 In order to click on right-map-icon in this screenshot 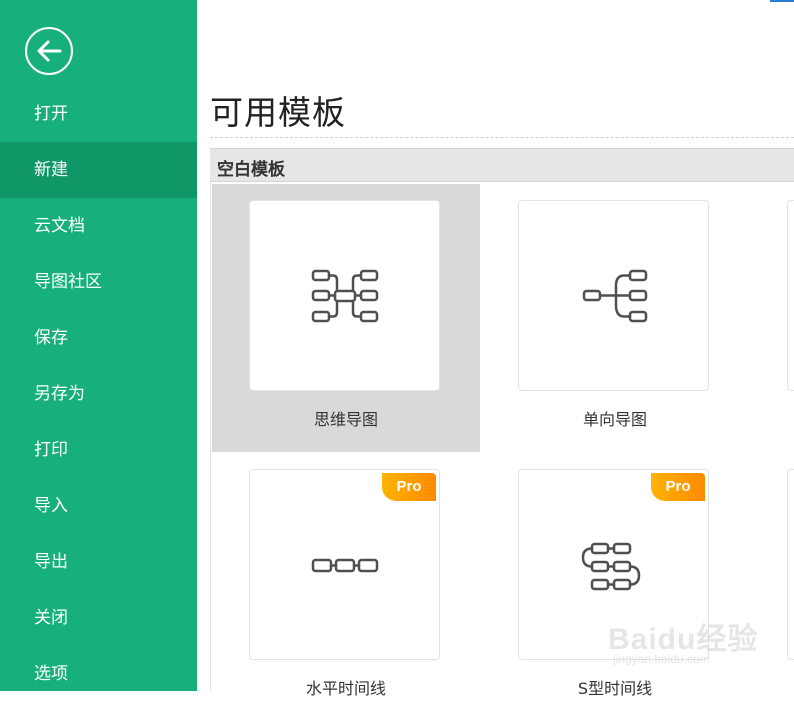, I will do `click(615, 296)`.